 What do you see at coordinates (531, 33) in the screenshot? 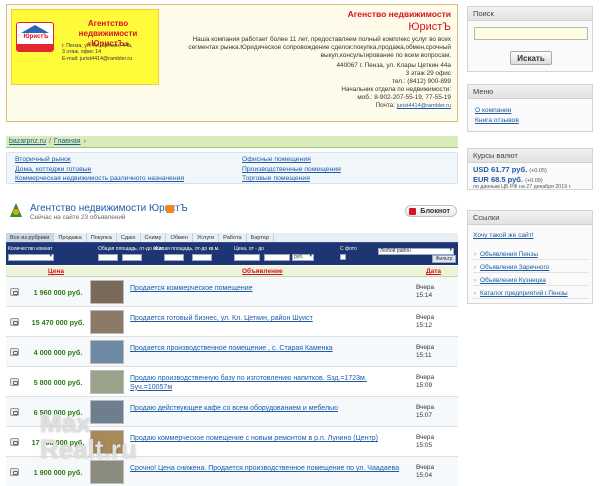
I see `search-input` at bounding box center [531, 33].